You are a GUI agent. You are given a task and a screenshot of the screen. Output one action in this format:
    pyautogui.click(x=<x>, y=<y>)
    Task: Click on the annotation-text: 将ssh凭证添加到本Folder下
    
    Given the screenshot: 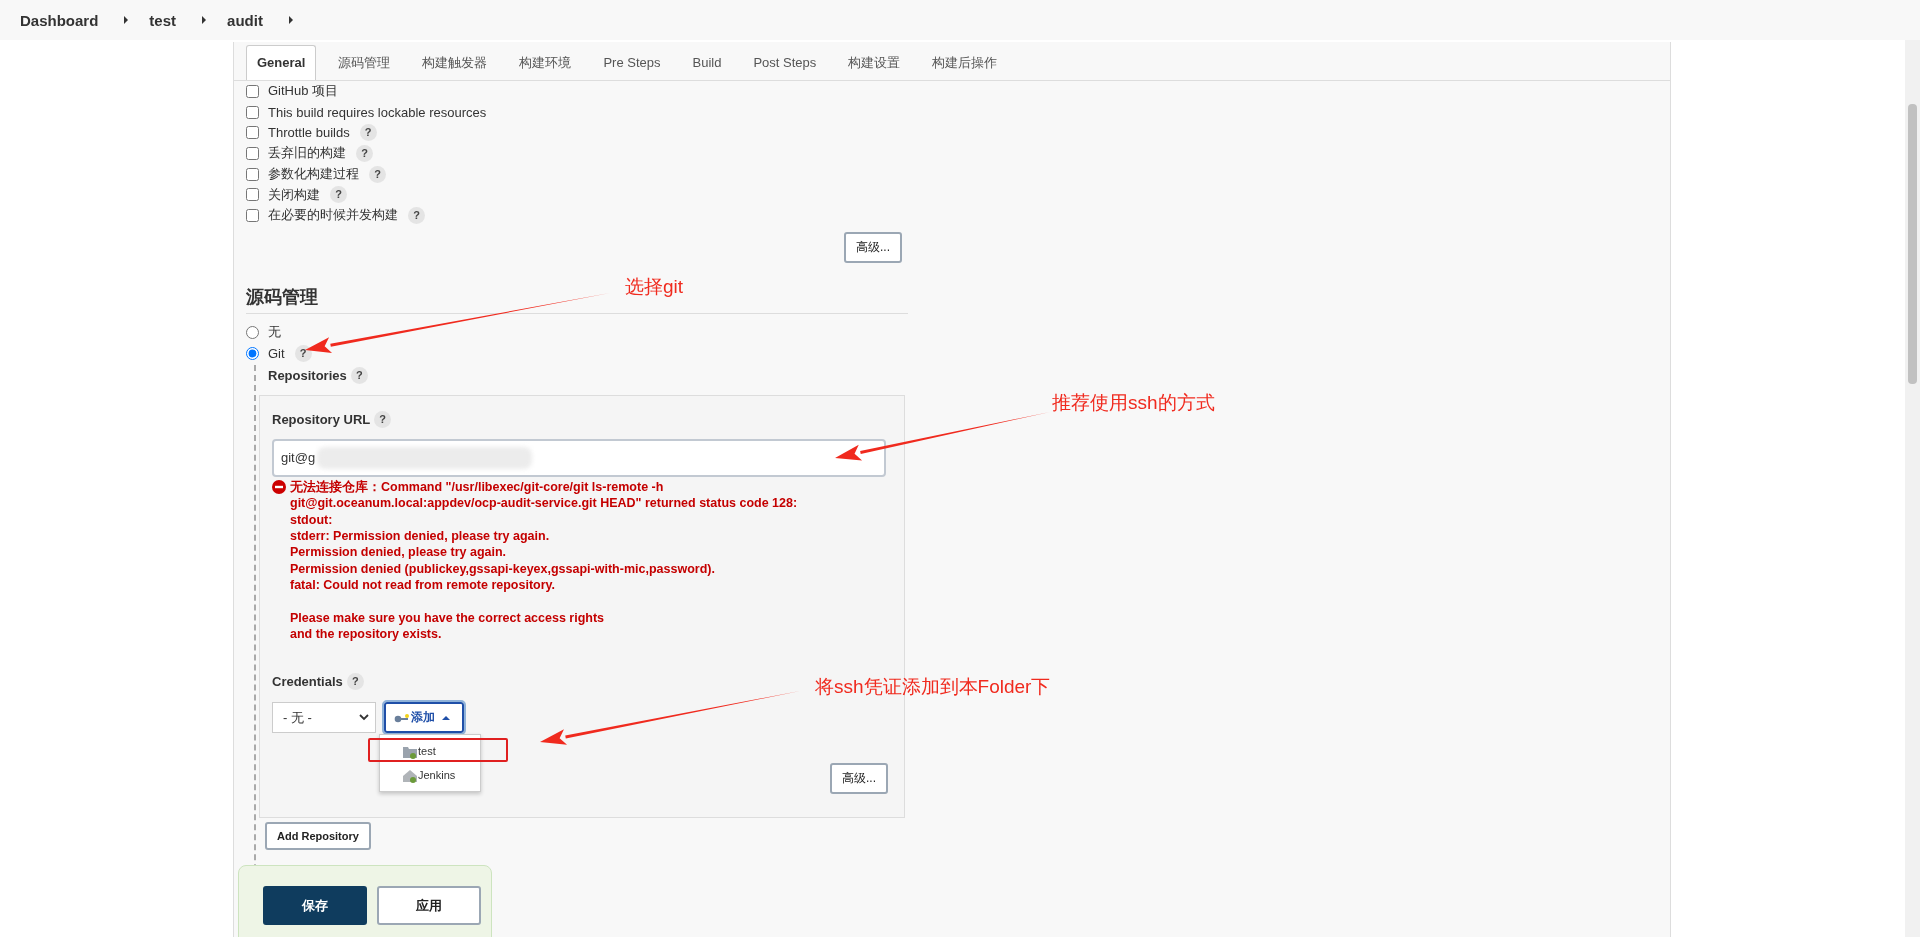 What is the action you would take?
    pyautogui.click(x=933, y=687)
    